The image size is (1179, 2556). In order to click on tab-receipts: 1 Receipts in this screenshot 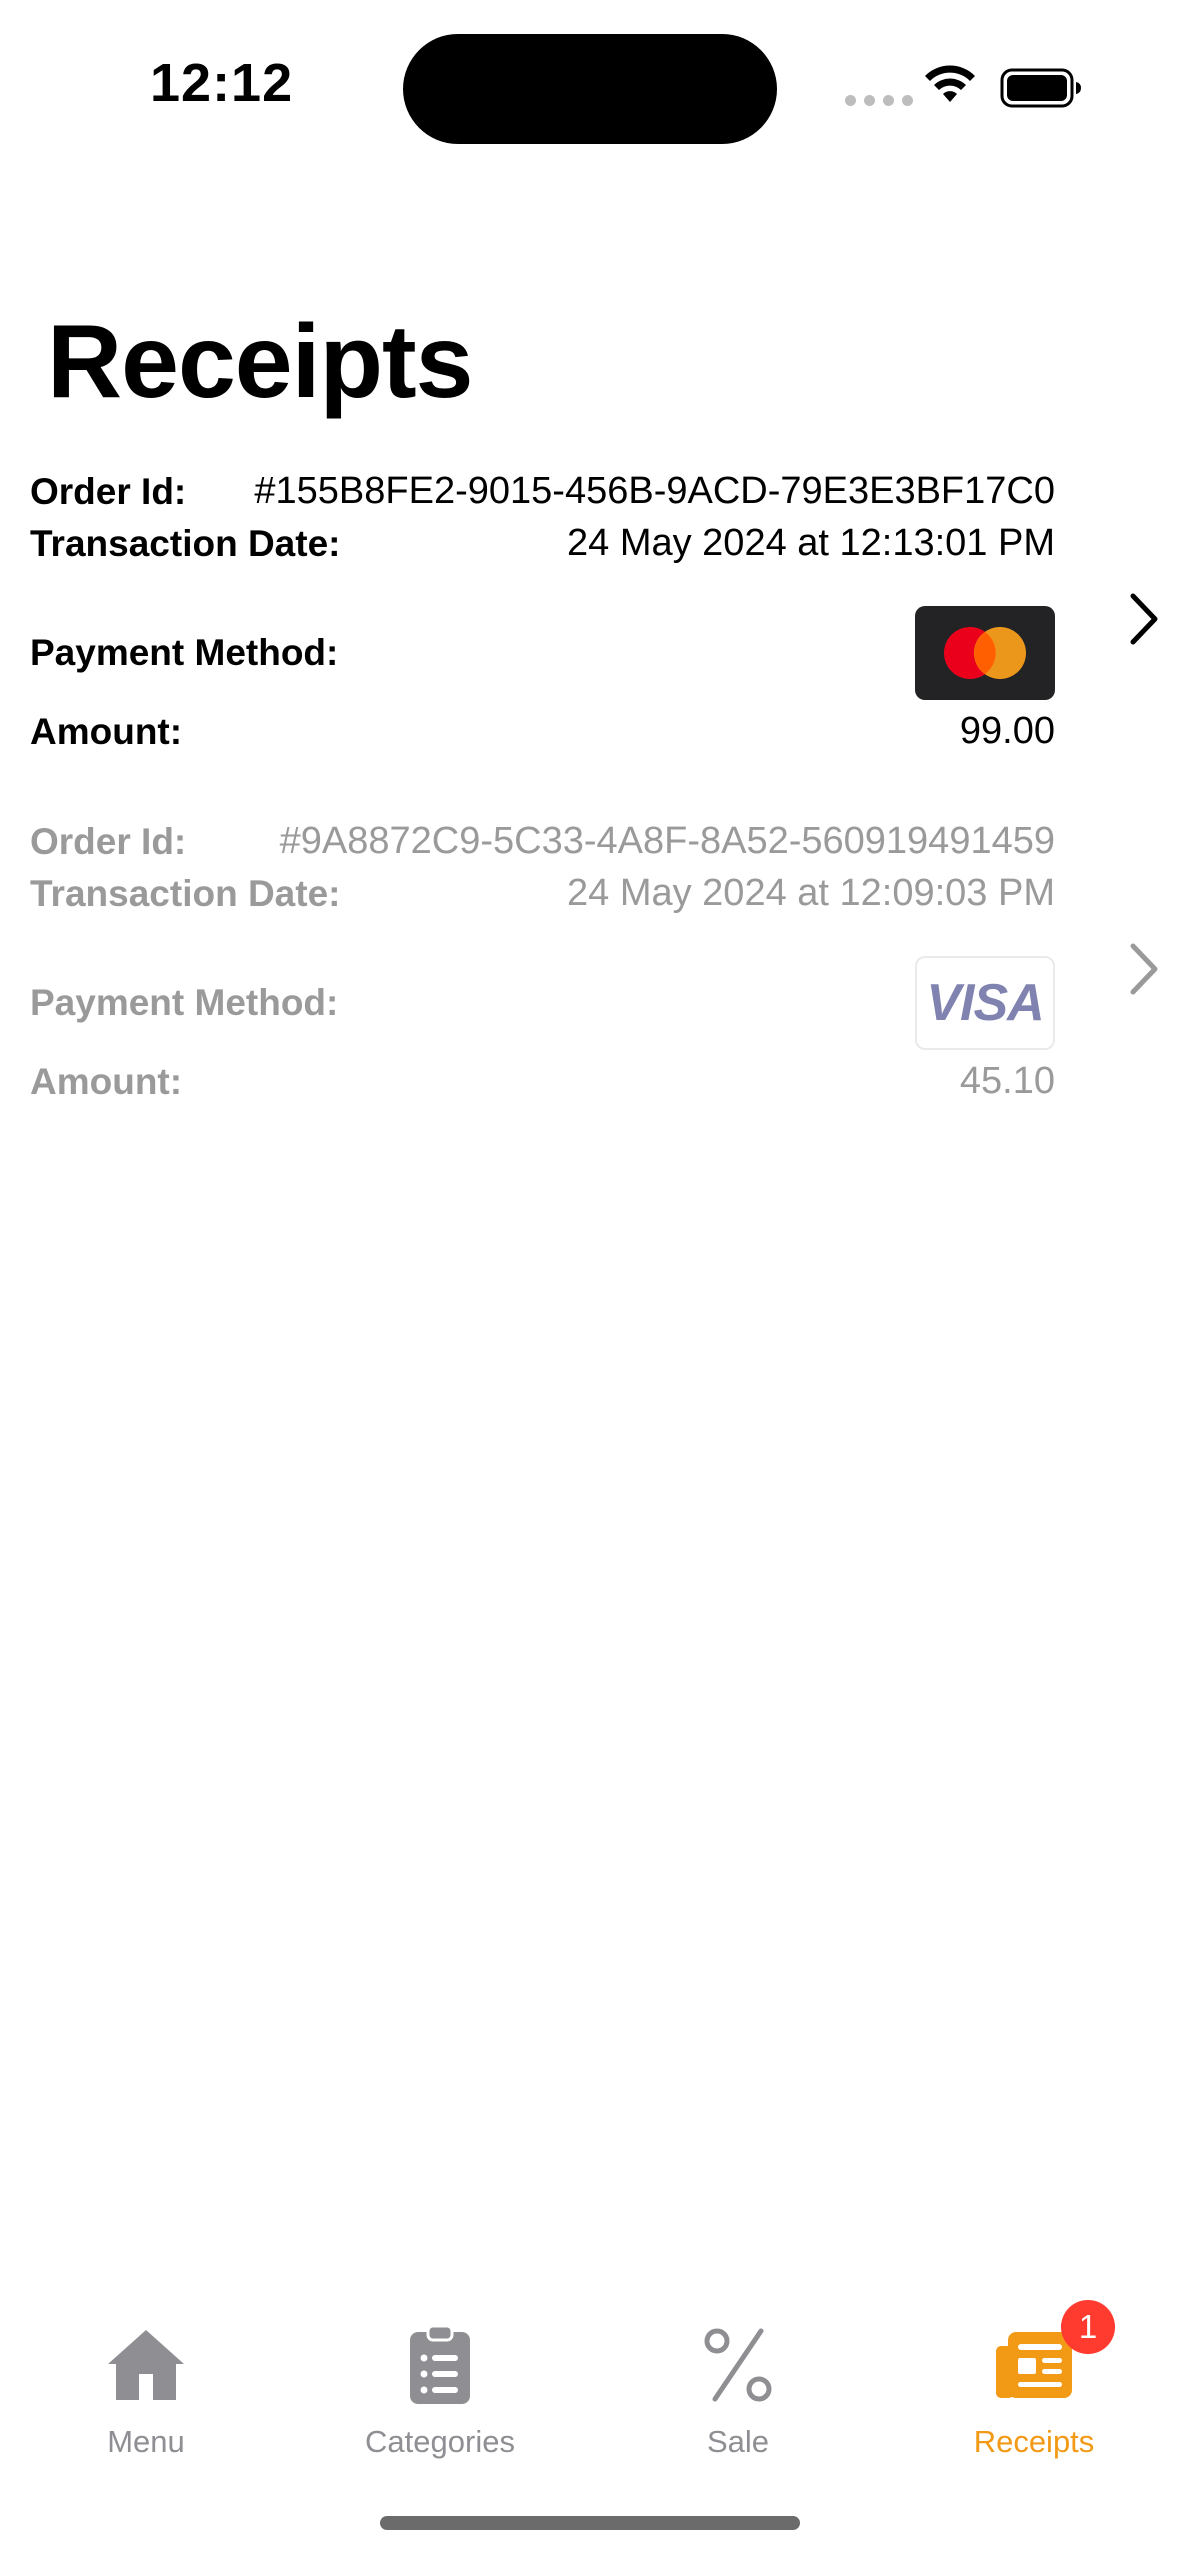, I will do `click(1034, 2380)`.